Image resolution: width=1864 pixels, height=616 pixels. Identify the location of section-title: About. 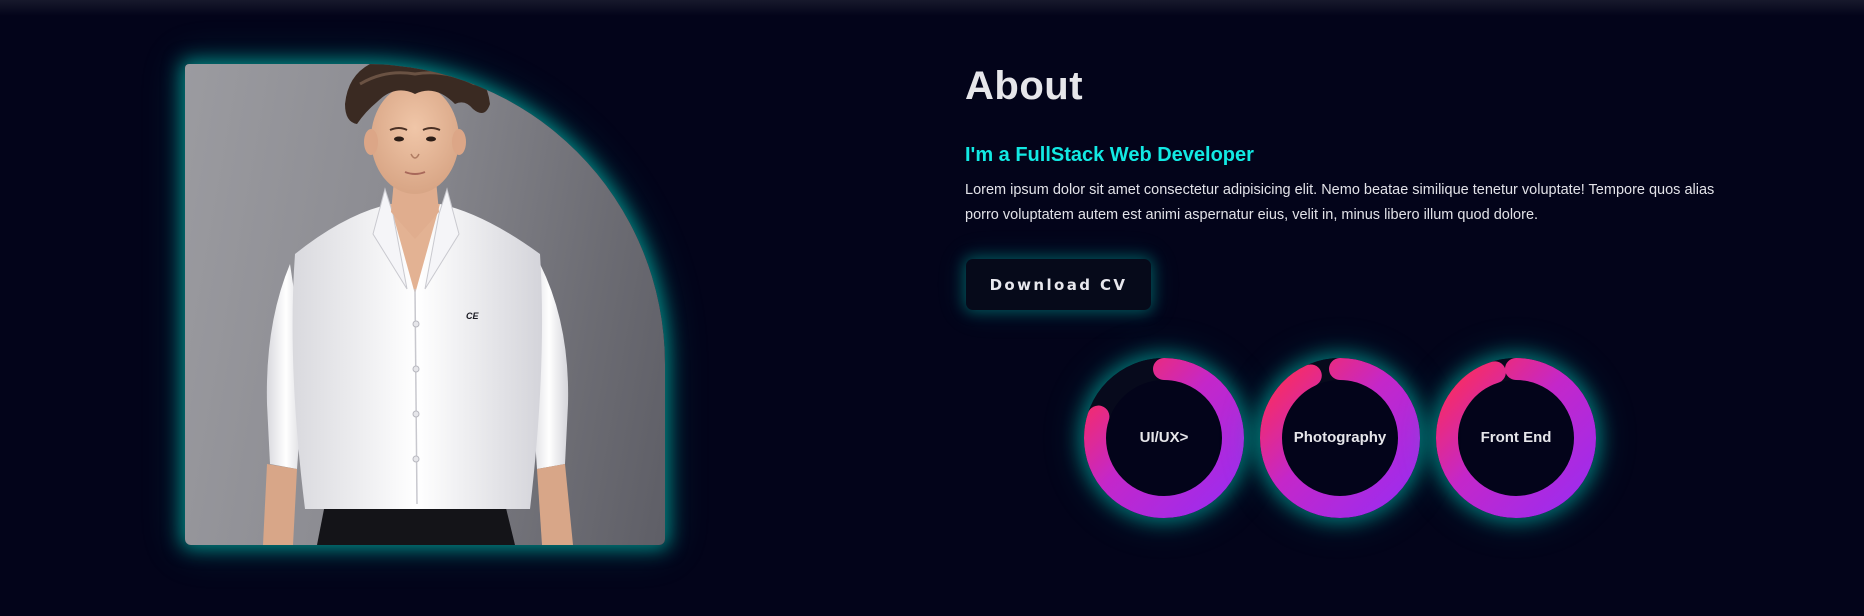
(1024, 86).